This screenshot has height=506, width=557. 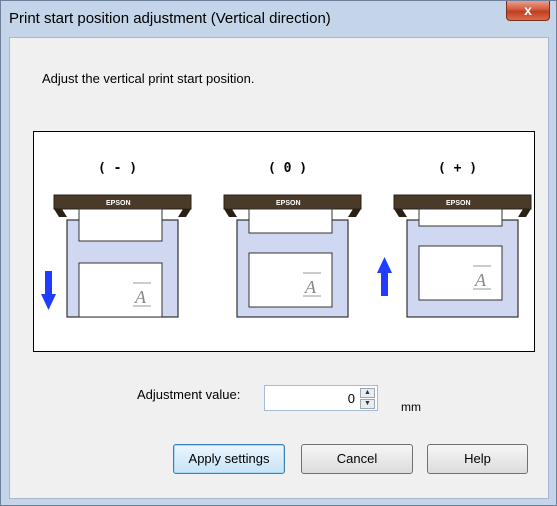 What do you see at coordinates (384, 276) in the screenshot?
I see `arrow-up-icon` at bounding box center [384, 276].